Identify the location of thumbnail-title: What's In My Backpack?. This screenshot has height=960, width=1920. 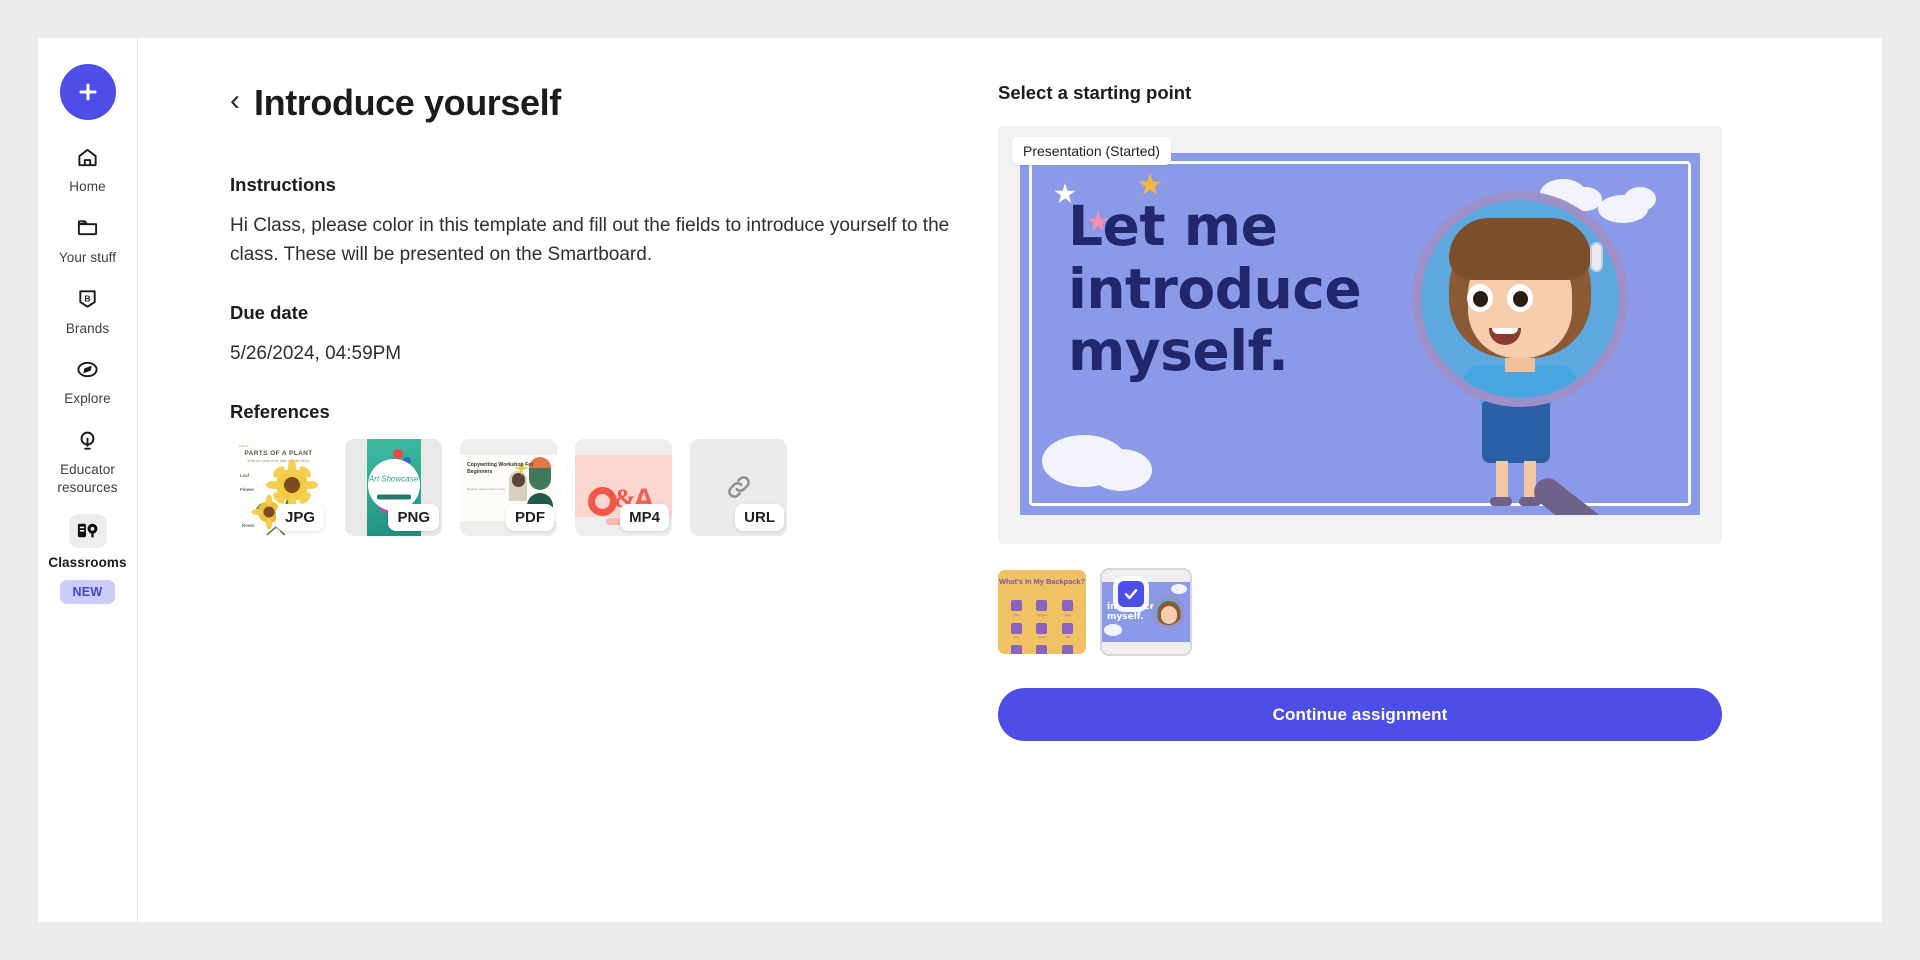
(1042, 581).